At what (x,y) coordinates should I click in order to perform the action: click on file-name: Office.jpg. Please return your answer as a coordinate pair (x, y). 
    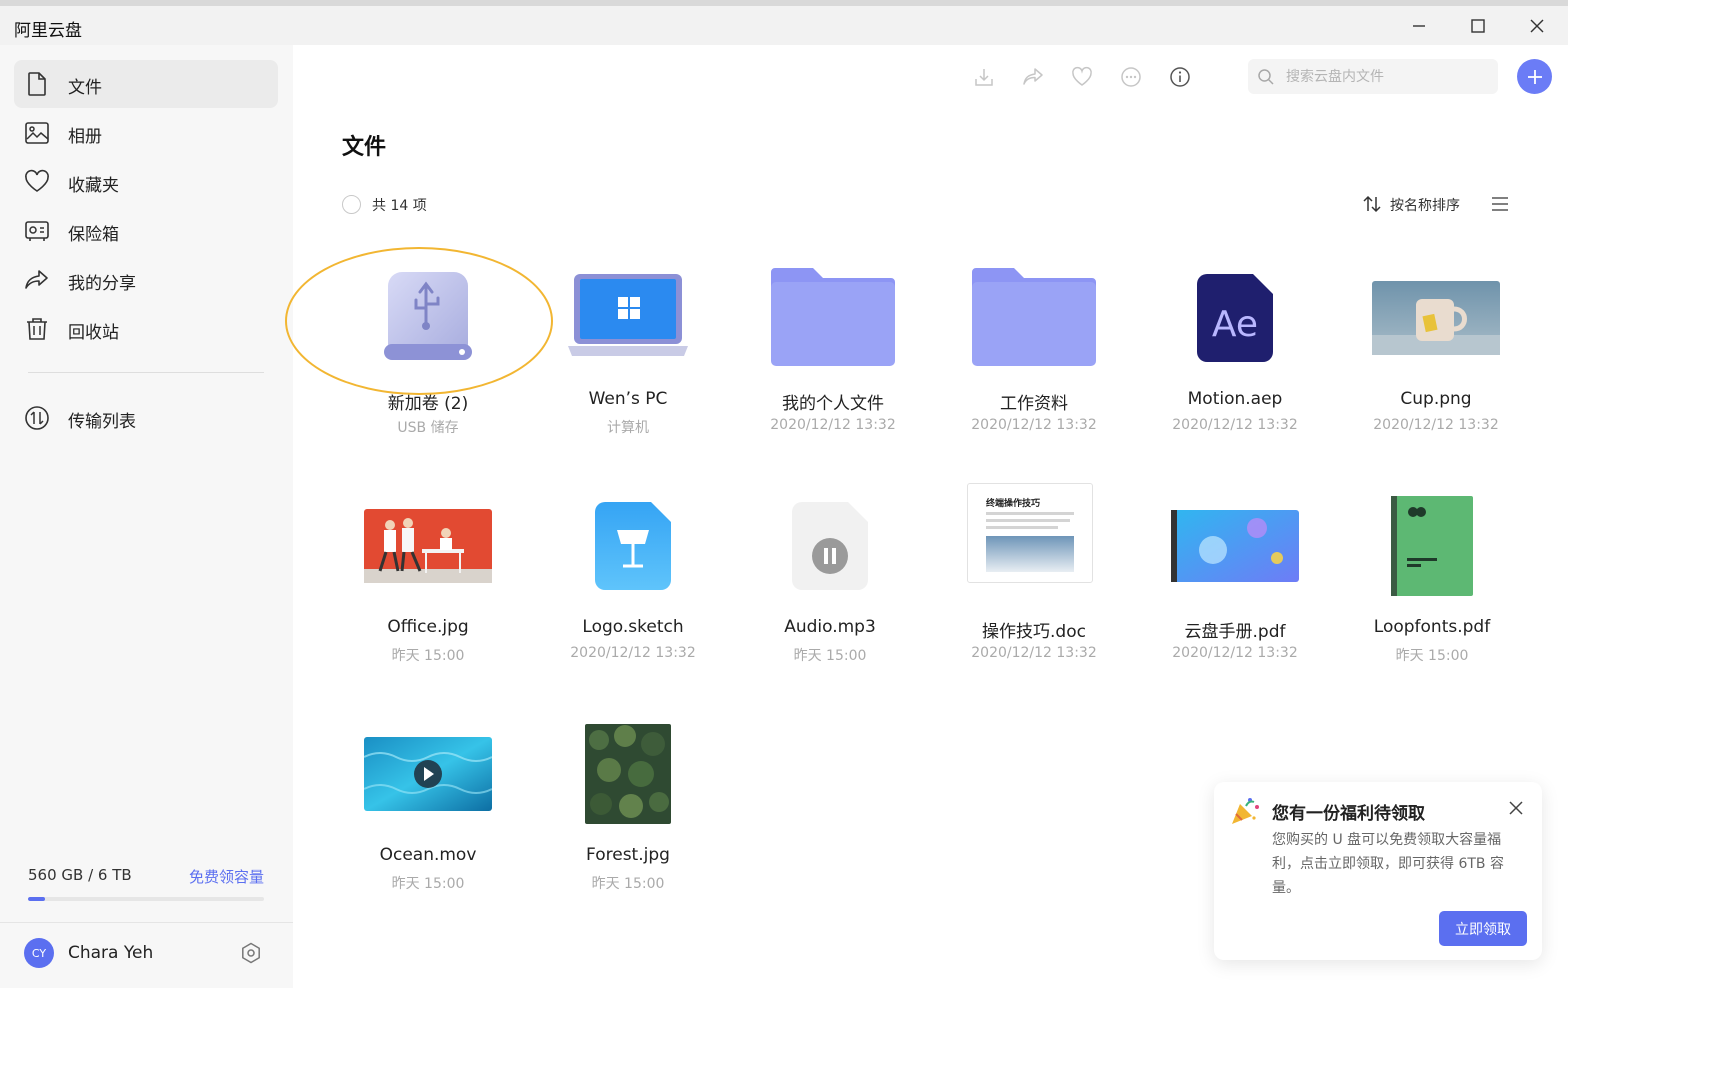
    Looking at the image, I should click on (428, 627).